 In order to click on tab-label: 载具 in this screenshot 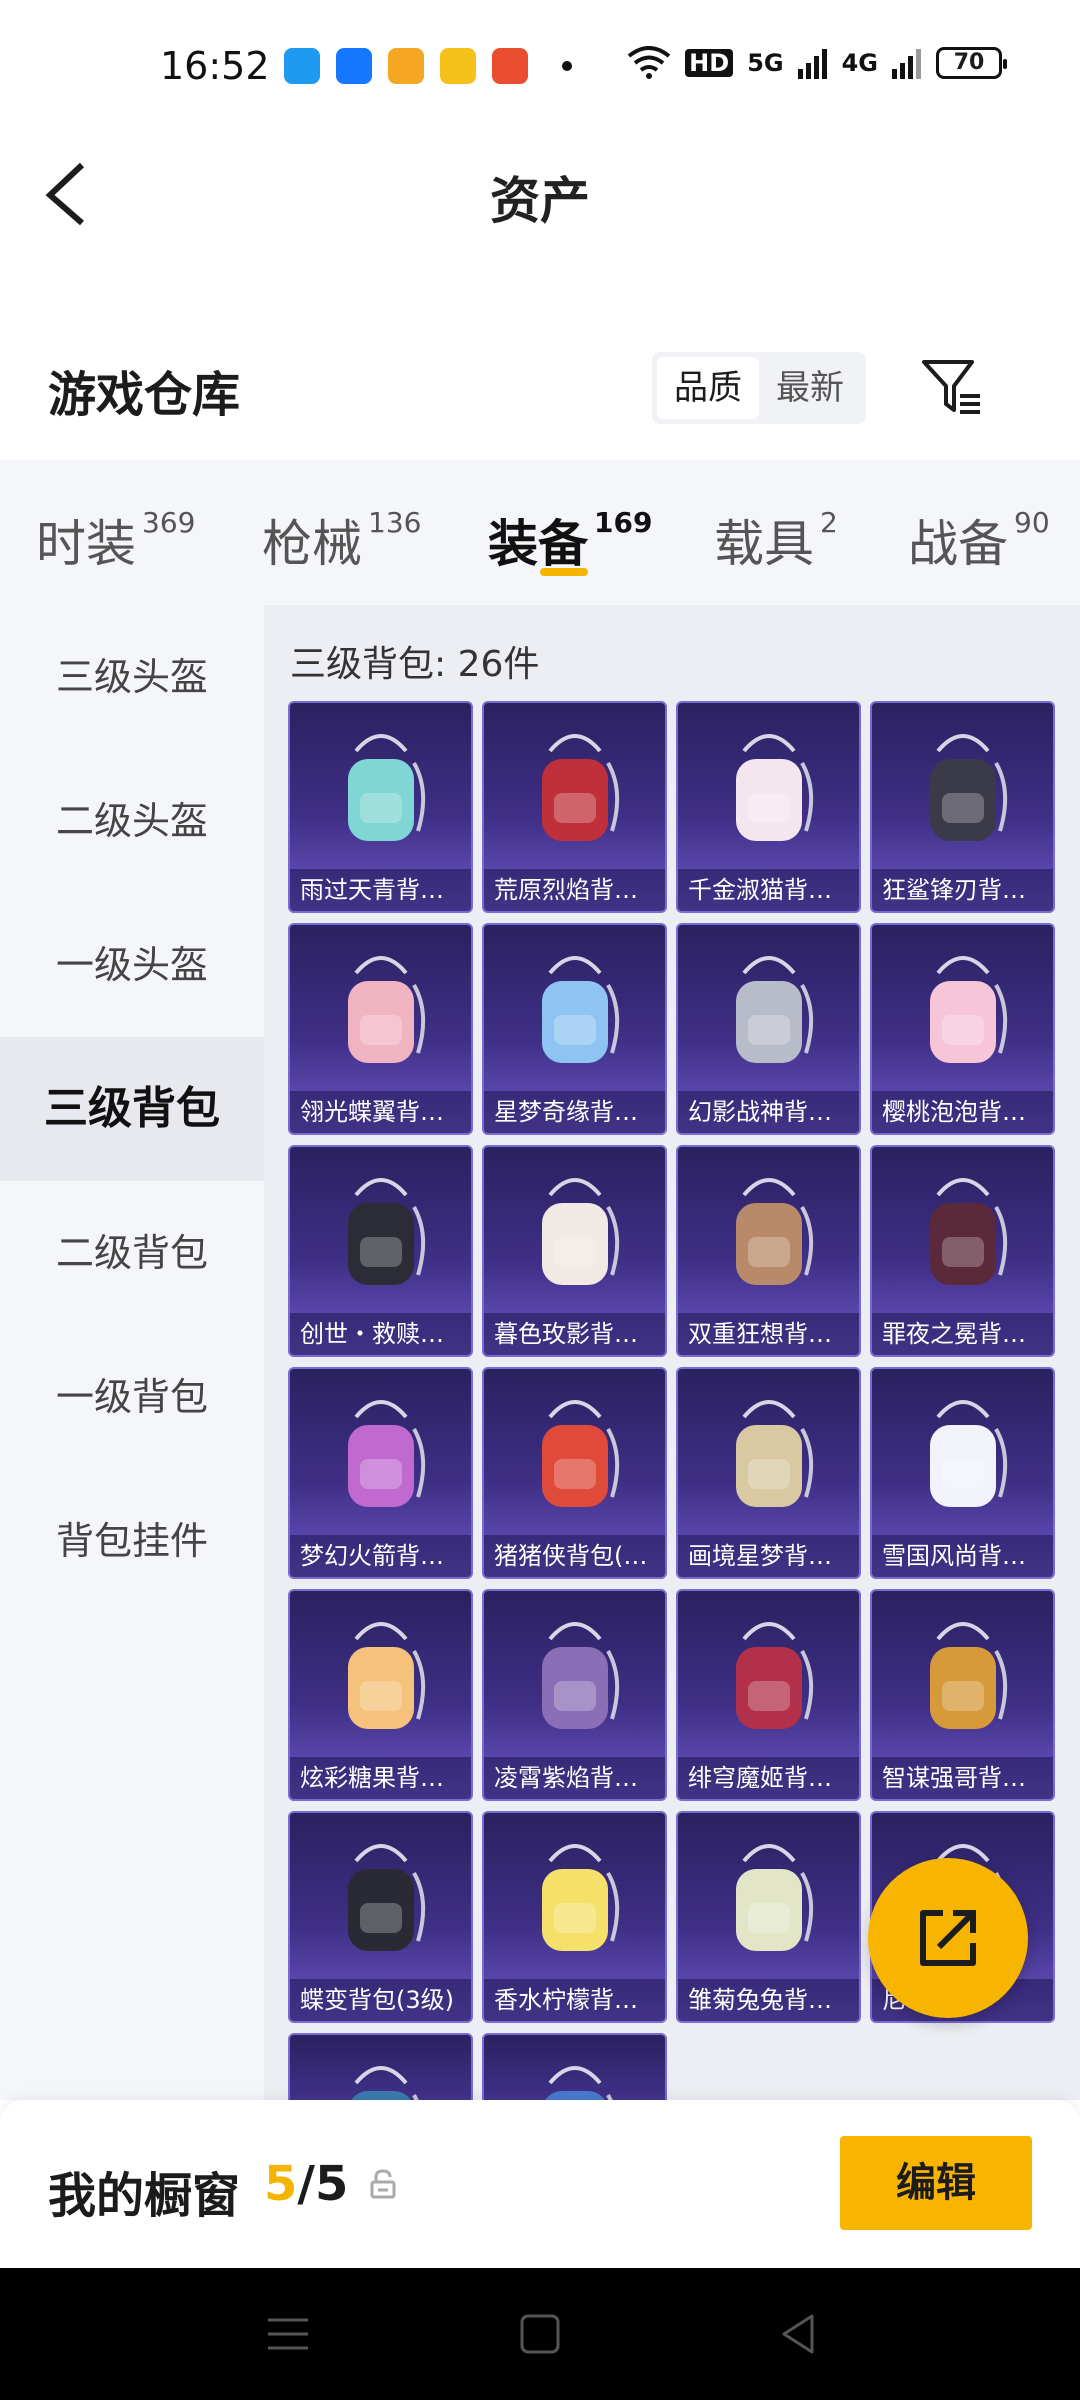, I will do `click(764, 544)`.